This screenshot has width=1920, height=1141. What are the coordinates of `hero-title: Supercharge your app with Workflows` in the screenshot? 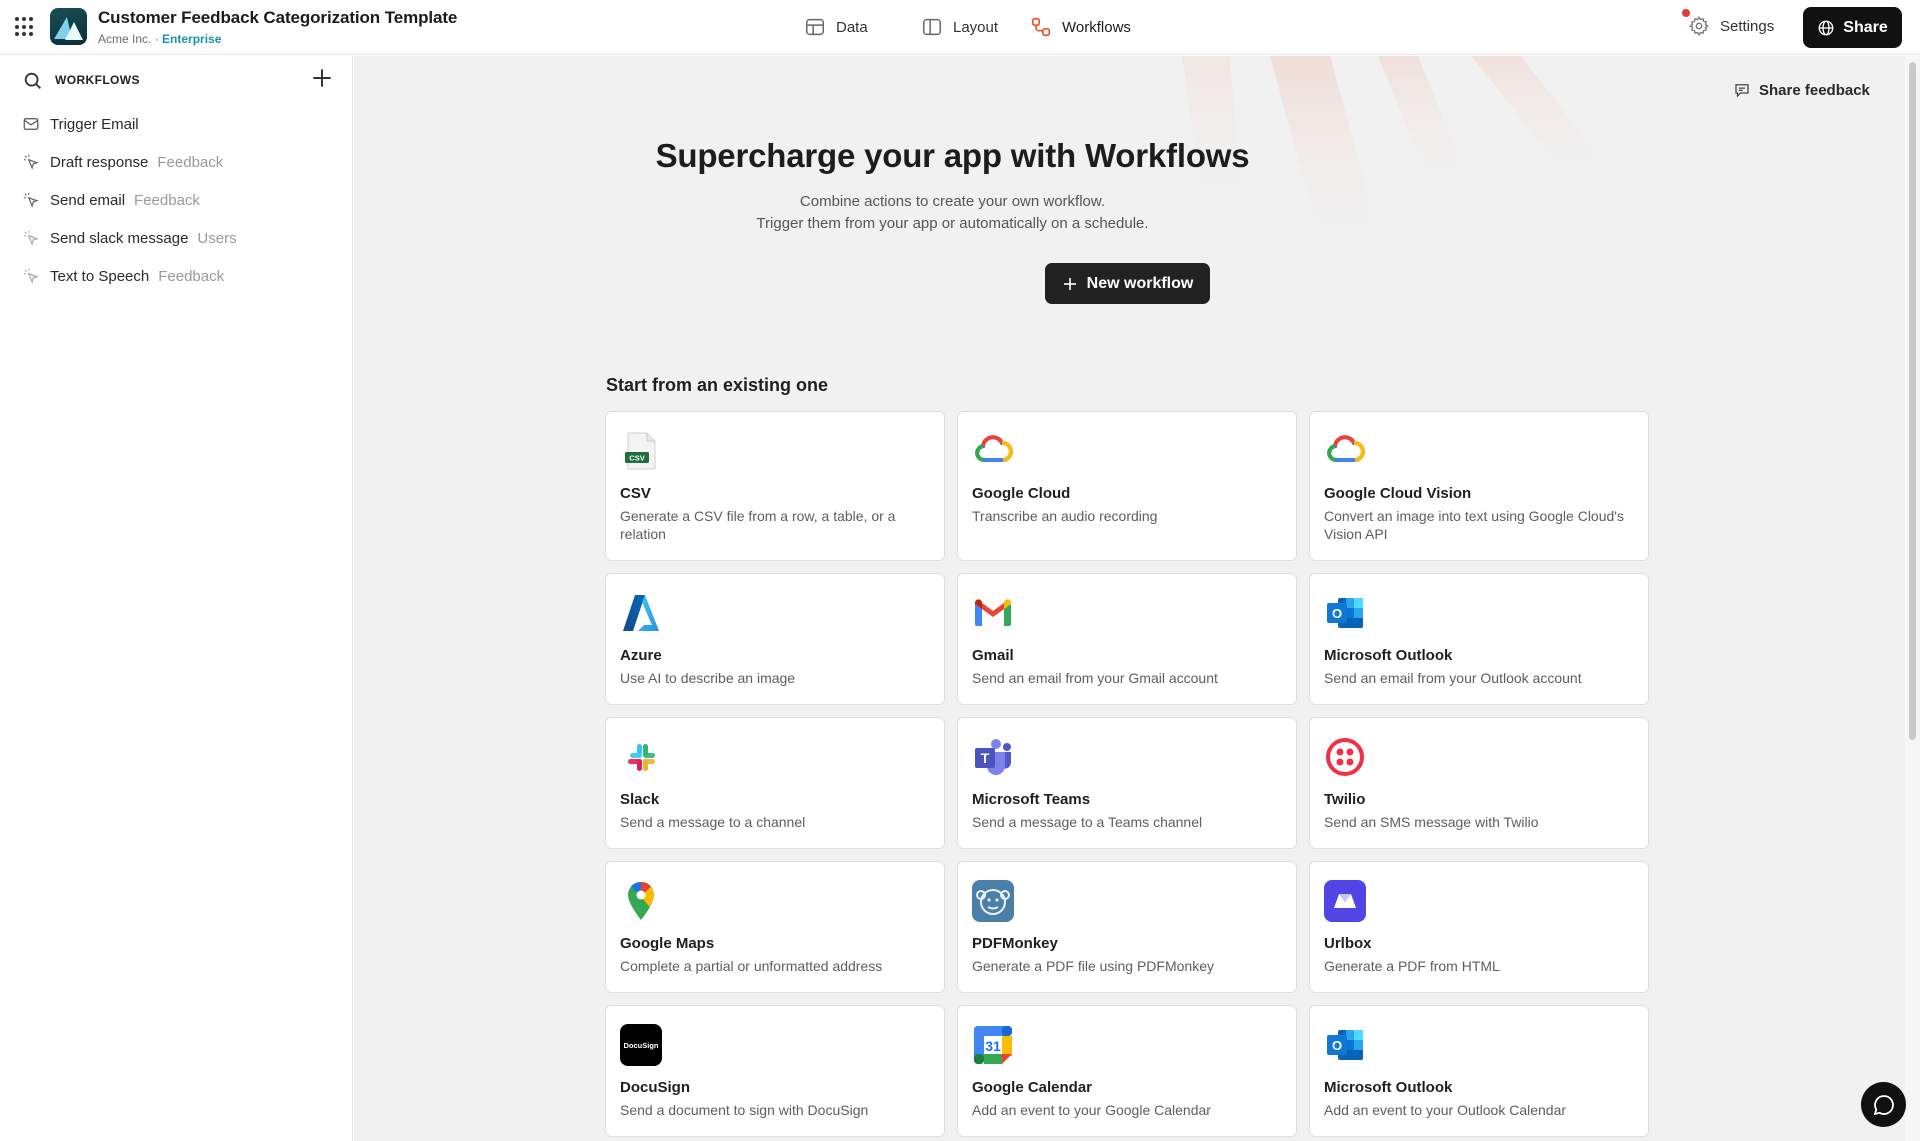 It's located at (952, 155).